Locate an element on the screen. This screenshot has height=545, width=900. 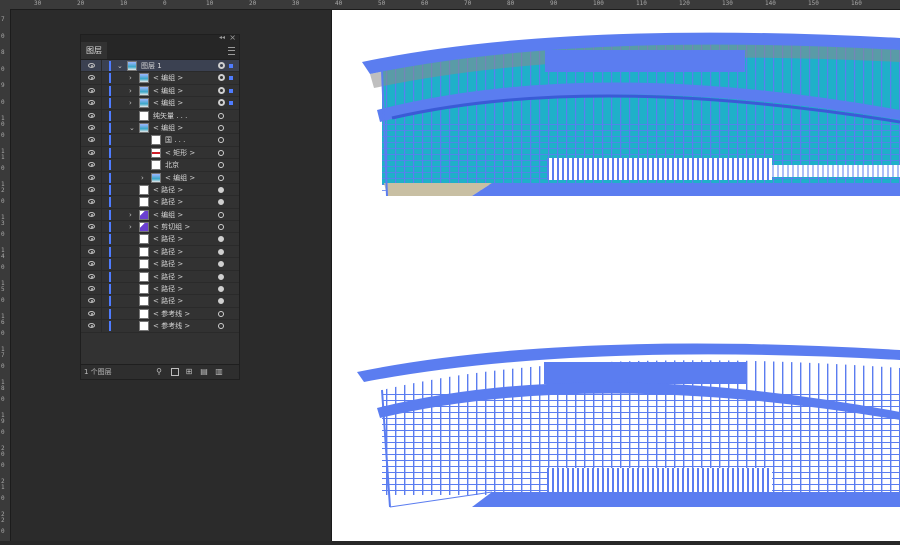
layer-row: 纯矢量 . . . is located at coordinates (160, 115).